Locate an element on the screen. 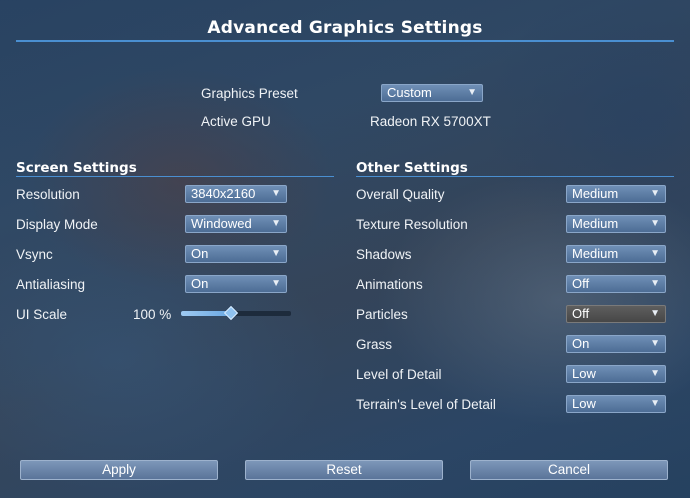 This screenshot has width=690, height=498. texture-resolution-value: Medium is located at coordinates (595, 223).